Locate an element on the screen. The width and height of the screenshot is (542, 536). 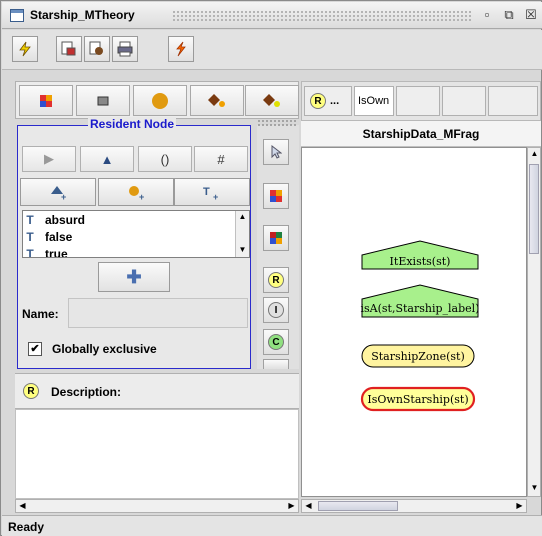
add-object-state-icon: + is located at coordinates (136, 192).